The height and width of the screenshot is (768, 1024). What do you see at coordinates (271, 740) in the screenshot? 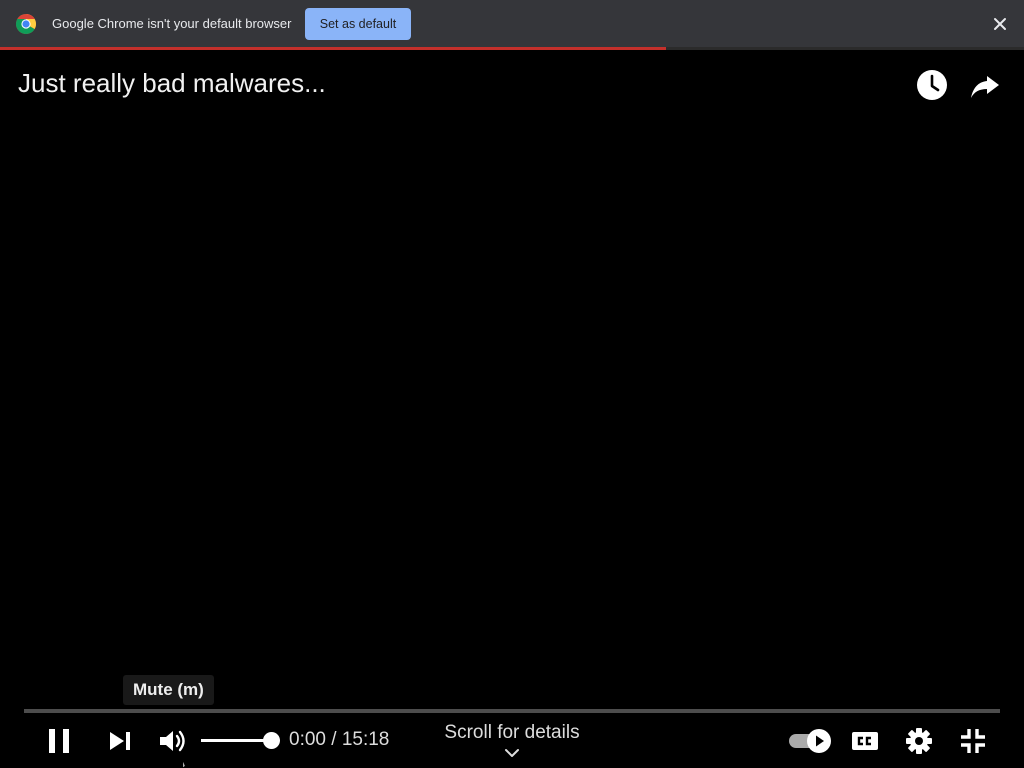
I see `volume-slider-handle` at bounding box center [271, 740].